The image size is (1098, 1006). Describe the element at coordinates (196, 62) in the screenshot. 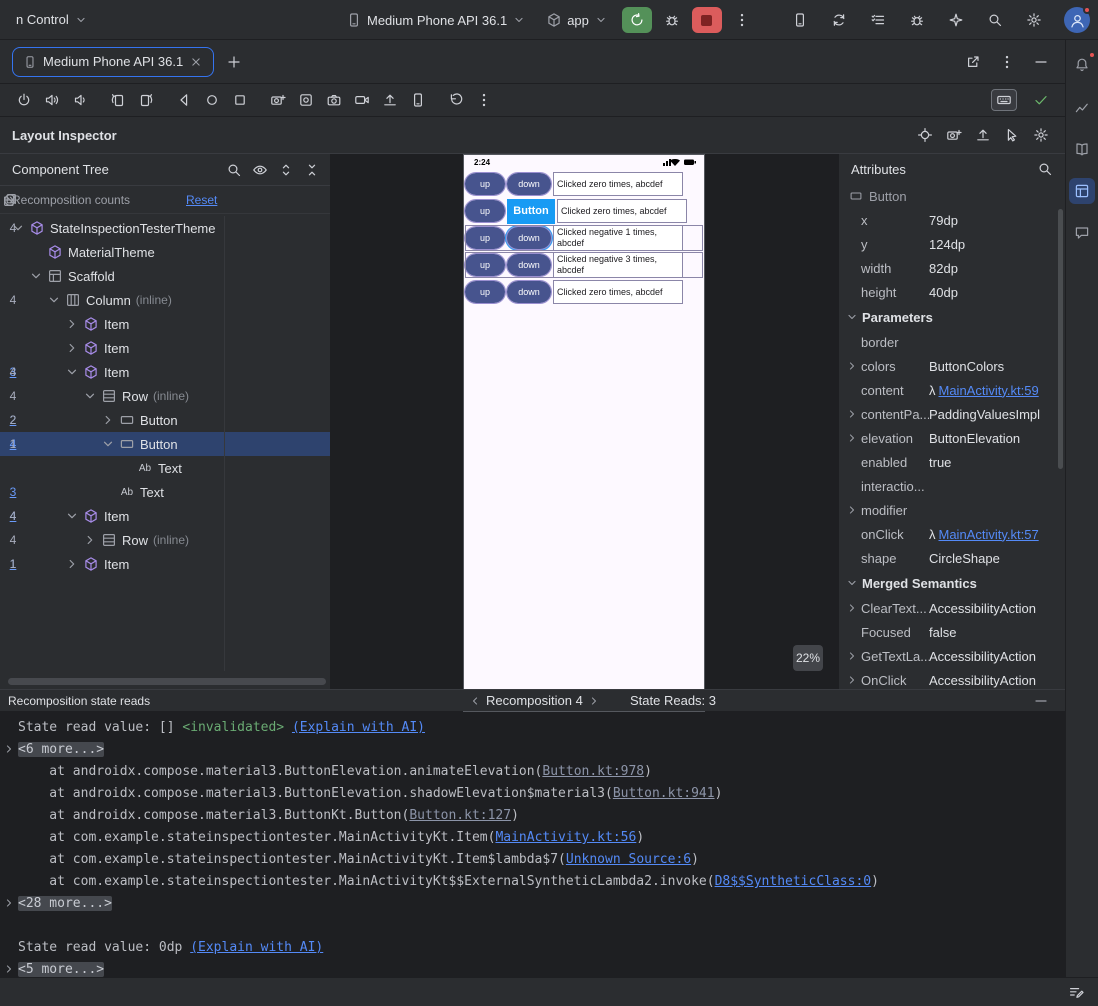

I see `close-tab-icon` at that location.